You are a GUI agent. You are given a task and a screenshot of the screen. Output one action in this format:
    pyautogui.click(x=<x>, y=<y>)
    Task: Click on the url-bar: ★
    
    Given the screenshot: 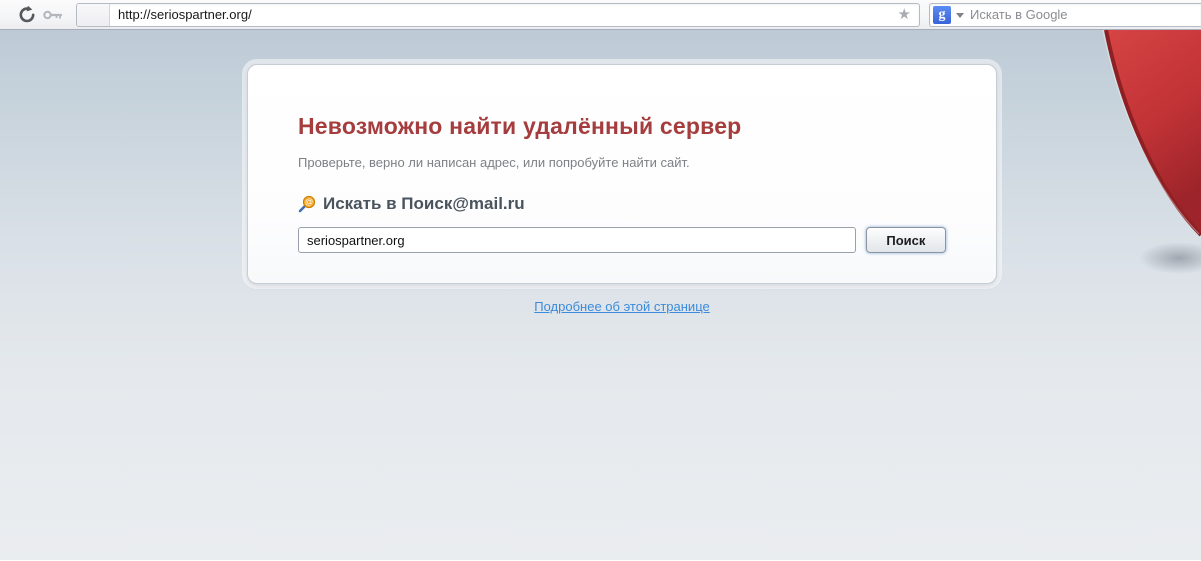 What is the action you would take?
    pyautogui.click(x=498, y=14)
    